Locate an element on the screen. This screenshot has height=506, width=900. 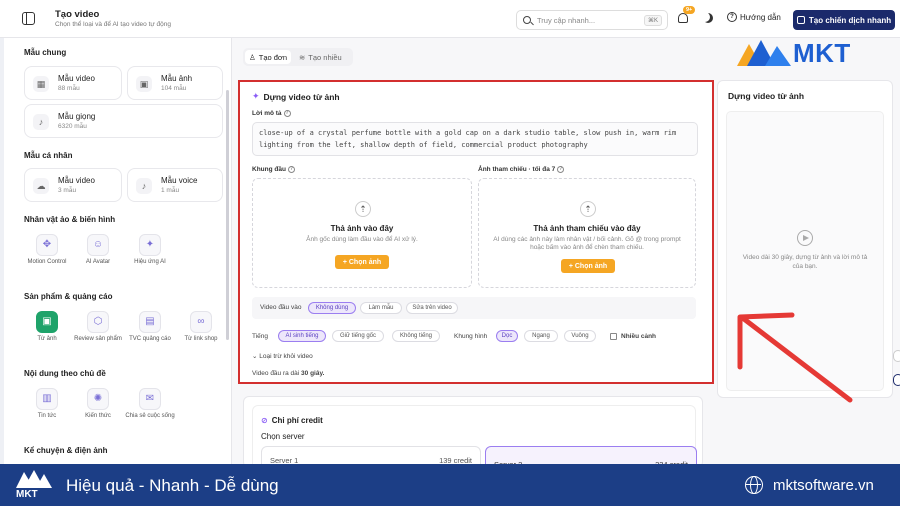
tool-label: Kiến thức is located at coordinates (98, 416).